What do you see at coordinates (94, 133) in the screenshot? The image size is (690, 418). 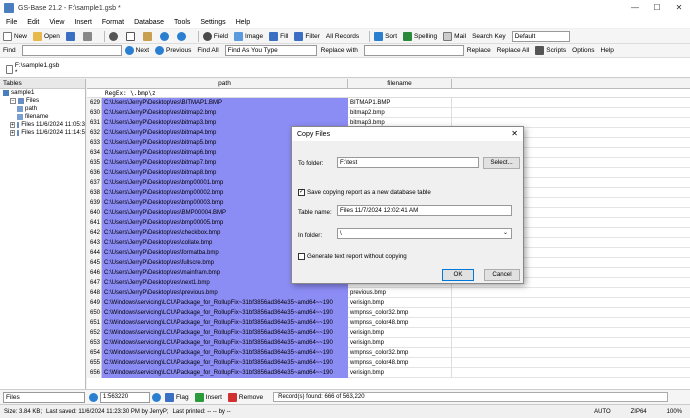 I see `row-number: 632` at bounding box center [94, 133].